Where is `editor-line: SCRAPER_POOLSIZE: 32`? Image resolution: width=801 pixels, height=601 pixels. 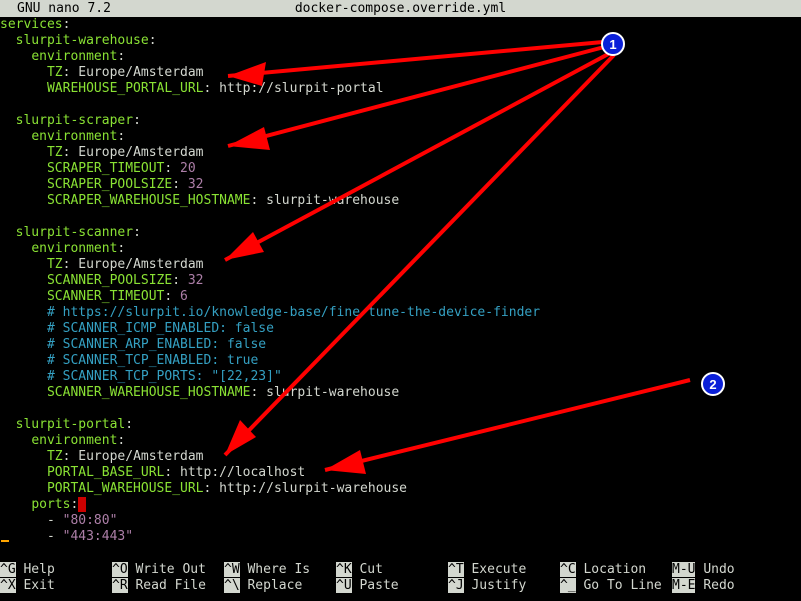
editor-line: SCRAPER_POOLSIZE: 32 is located at coordinates (125, 184).